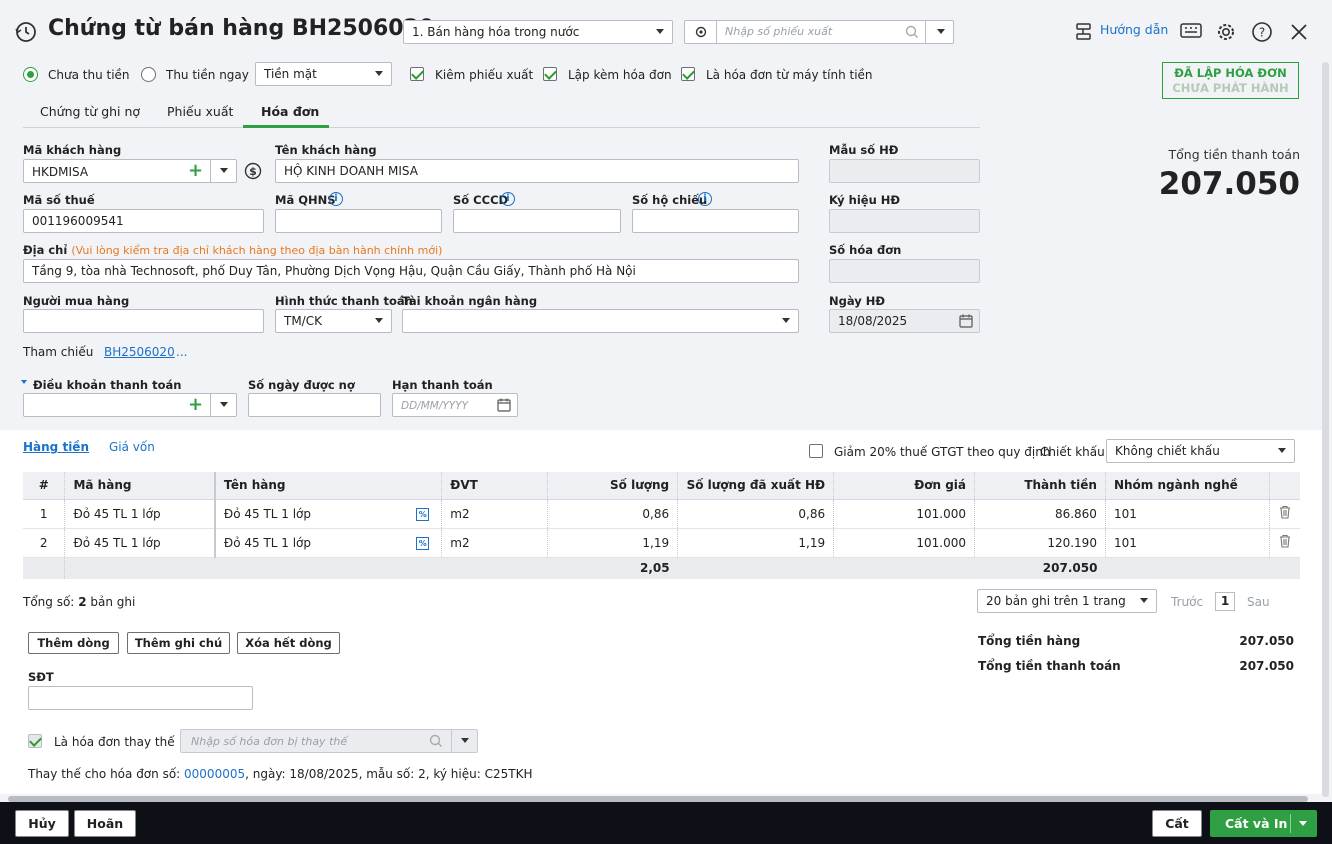 The width and height of the screenshot is (1332, 844). Describe the element at coordinates (328, 486) in the screenshot. I see `col-name: Tên hàng` at that location.